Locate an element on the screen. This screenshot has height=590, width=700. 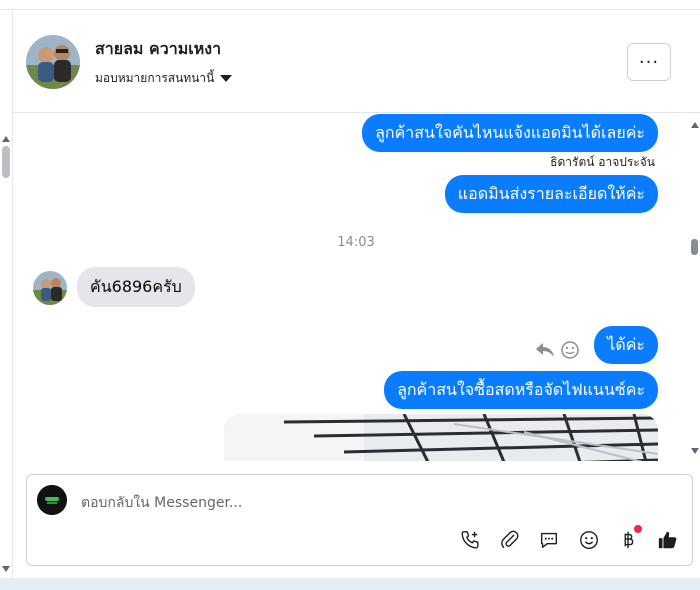
assign-conversation-dropdown: มอบหมายการสนทนานี้ is located at coordinates (164, 78).